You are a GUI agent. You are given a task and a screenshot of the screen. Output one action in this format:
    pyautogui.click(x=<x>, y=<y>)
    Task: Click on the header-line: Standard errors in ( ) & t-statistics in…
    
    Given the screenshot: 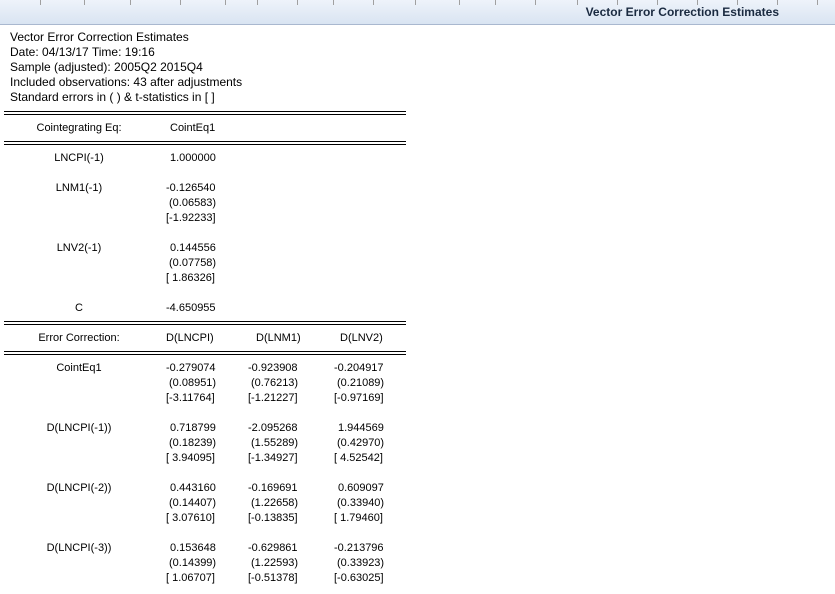 What is the action you would take?
    pyautogui.click(x=112, y=97)
    